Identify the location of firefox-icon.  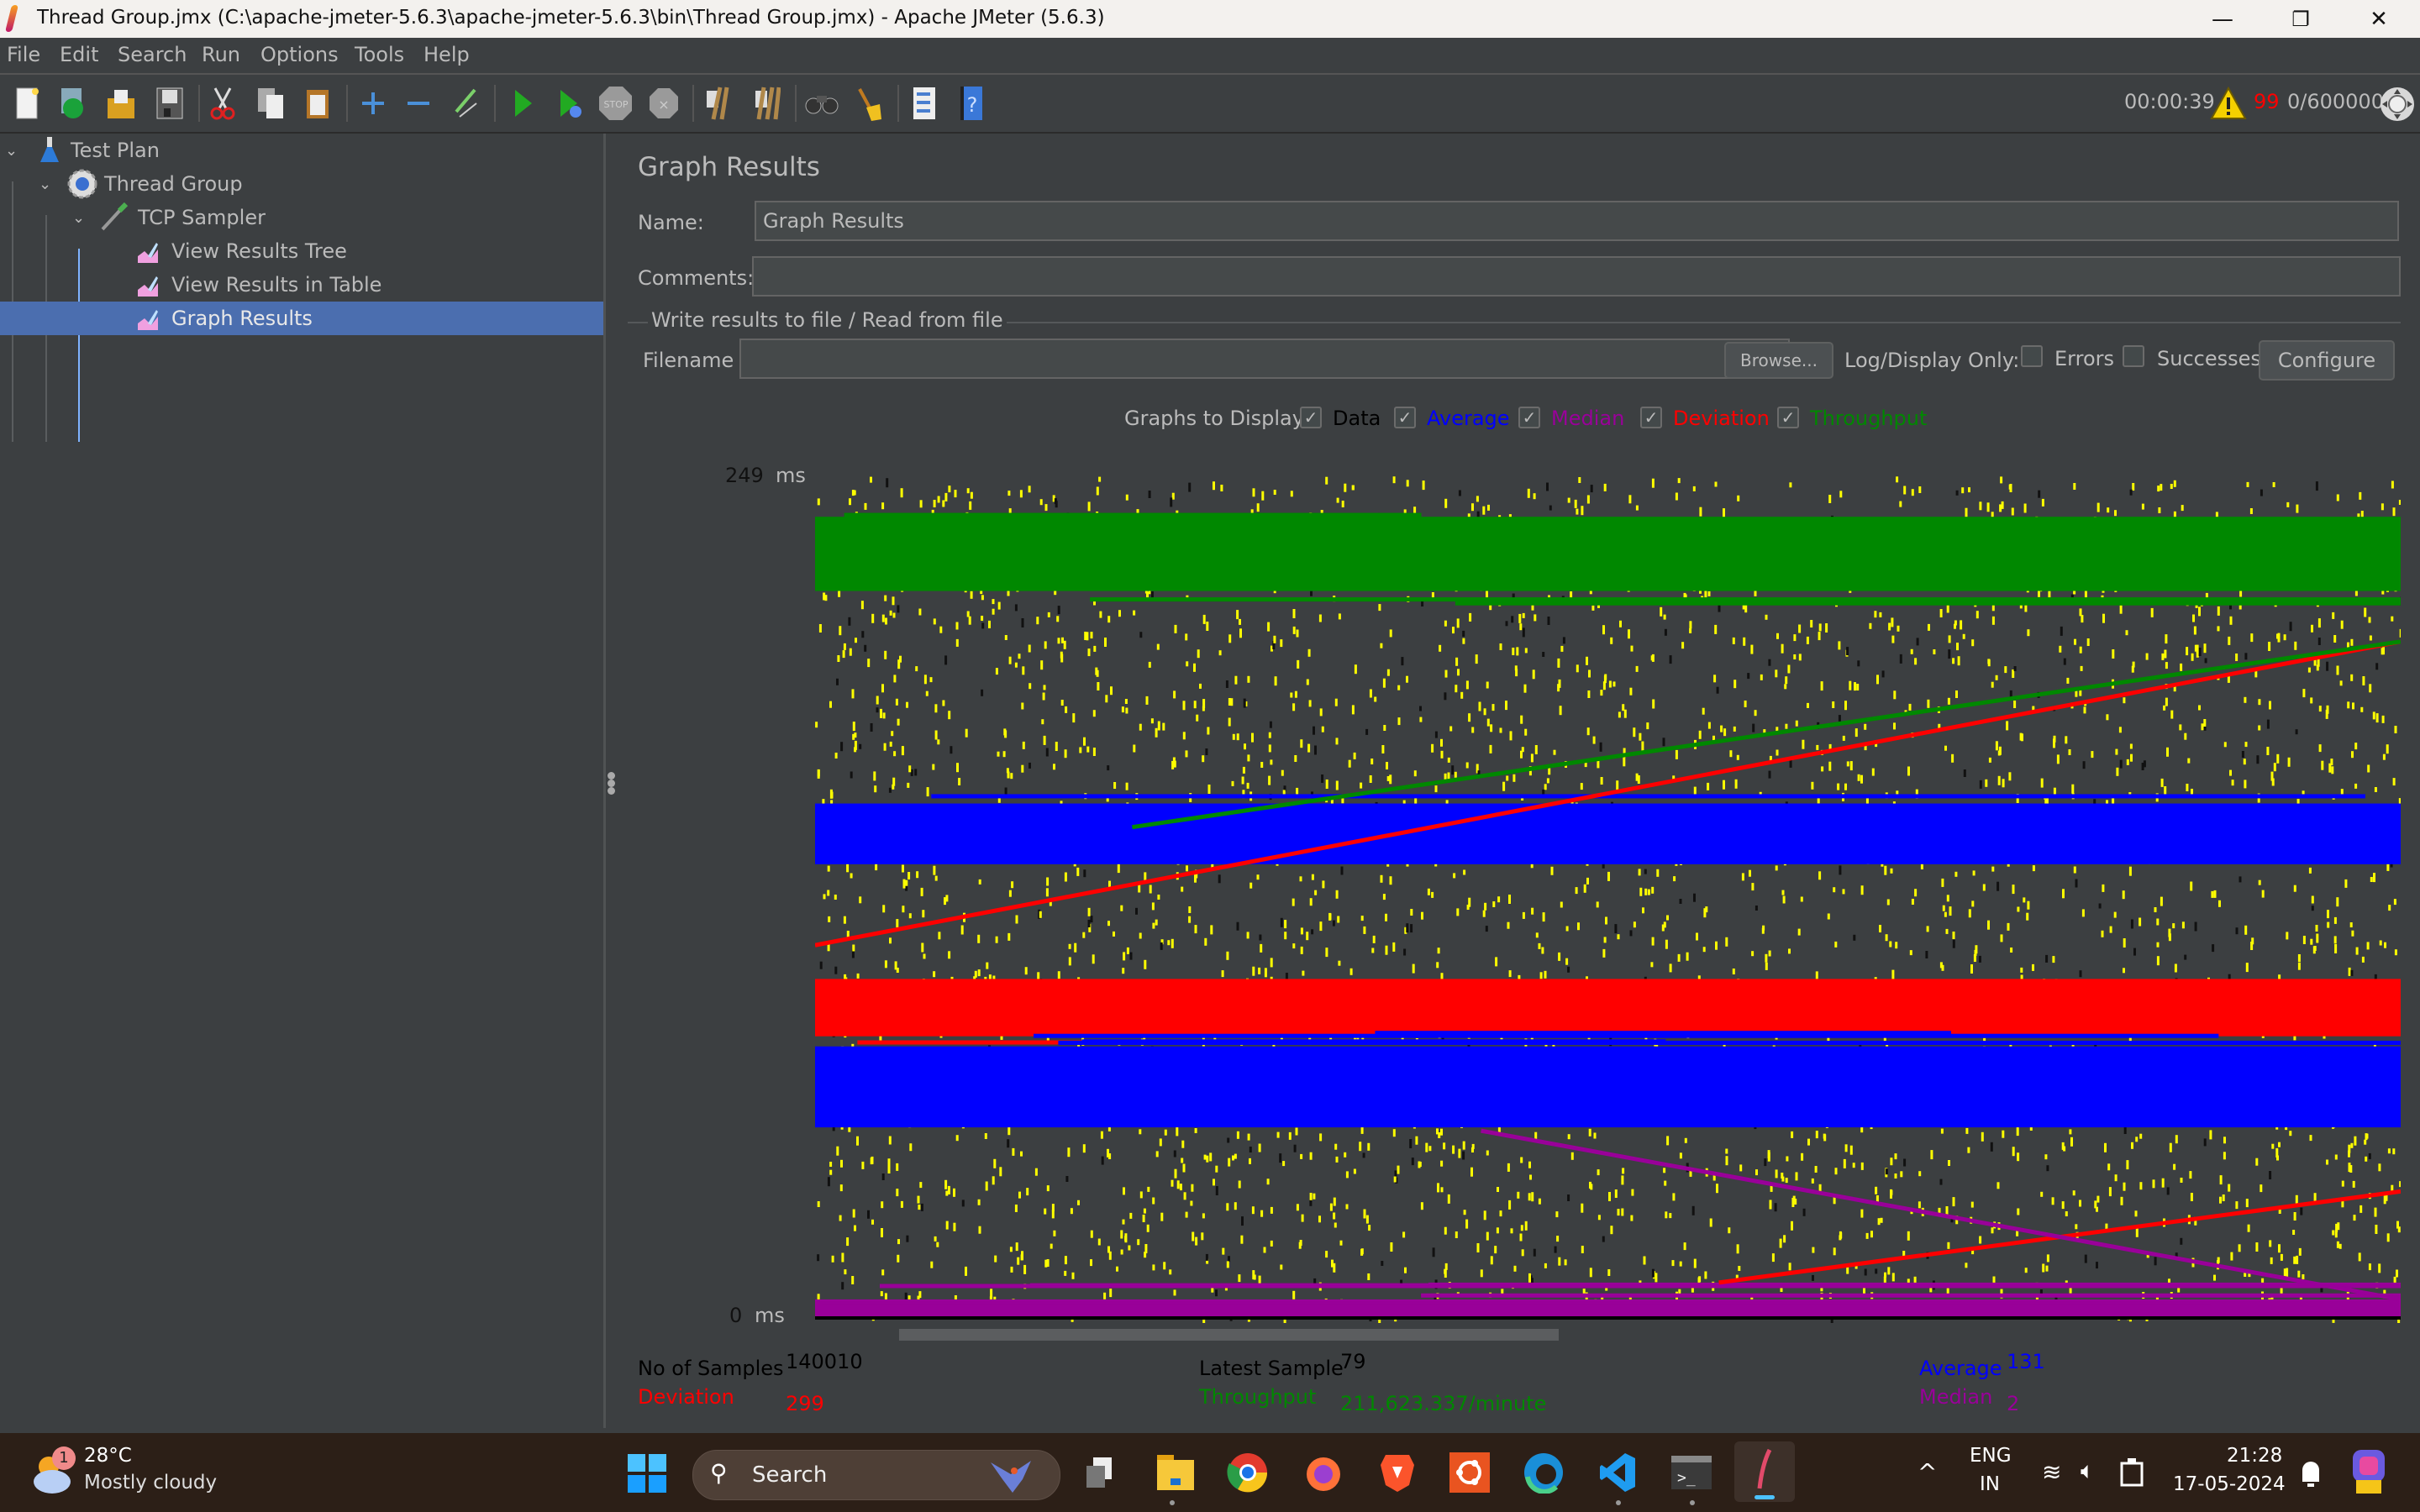
(1323, 1472).